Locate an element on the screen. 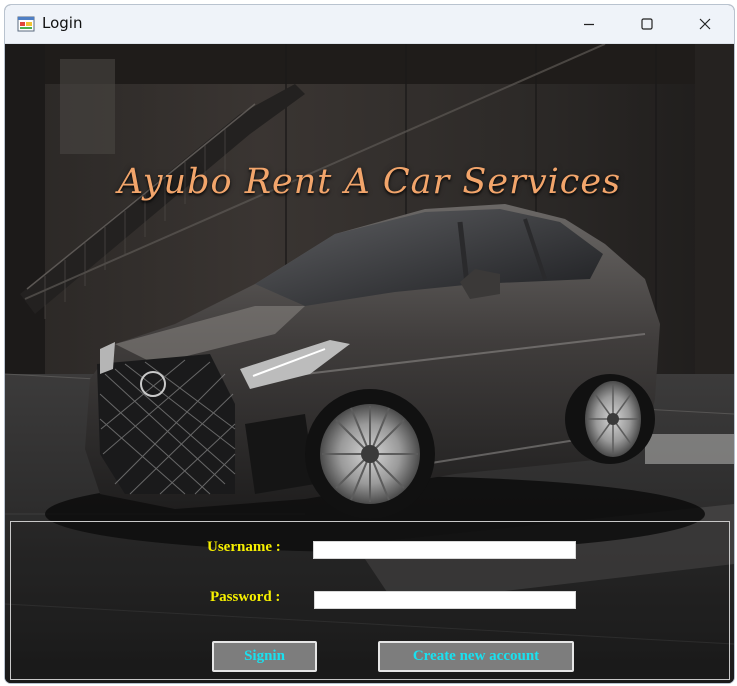  minimize-button is located at coordinates (589, 24).